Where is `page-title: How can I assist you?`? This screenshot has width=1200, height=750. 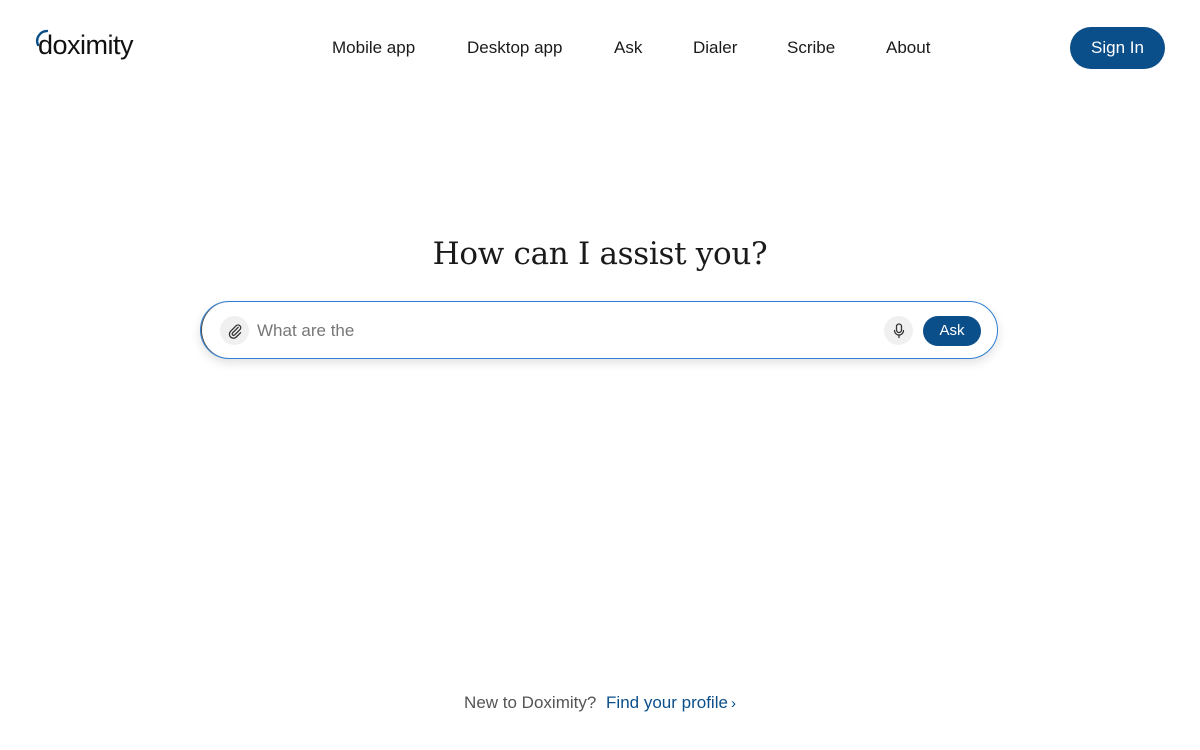 page-title: How can I assist you? is located at coordinates (600, 254).